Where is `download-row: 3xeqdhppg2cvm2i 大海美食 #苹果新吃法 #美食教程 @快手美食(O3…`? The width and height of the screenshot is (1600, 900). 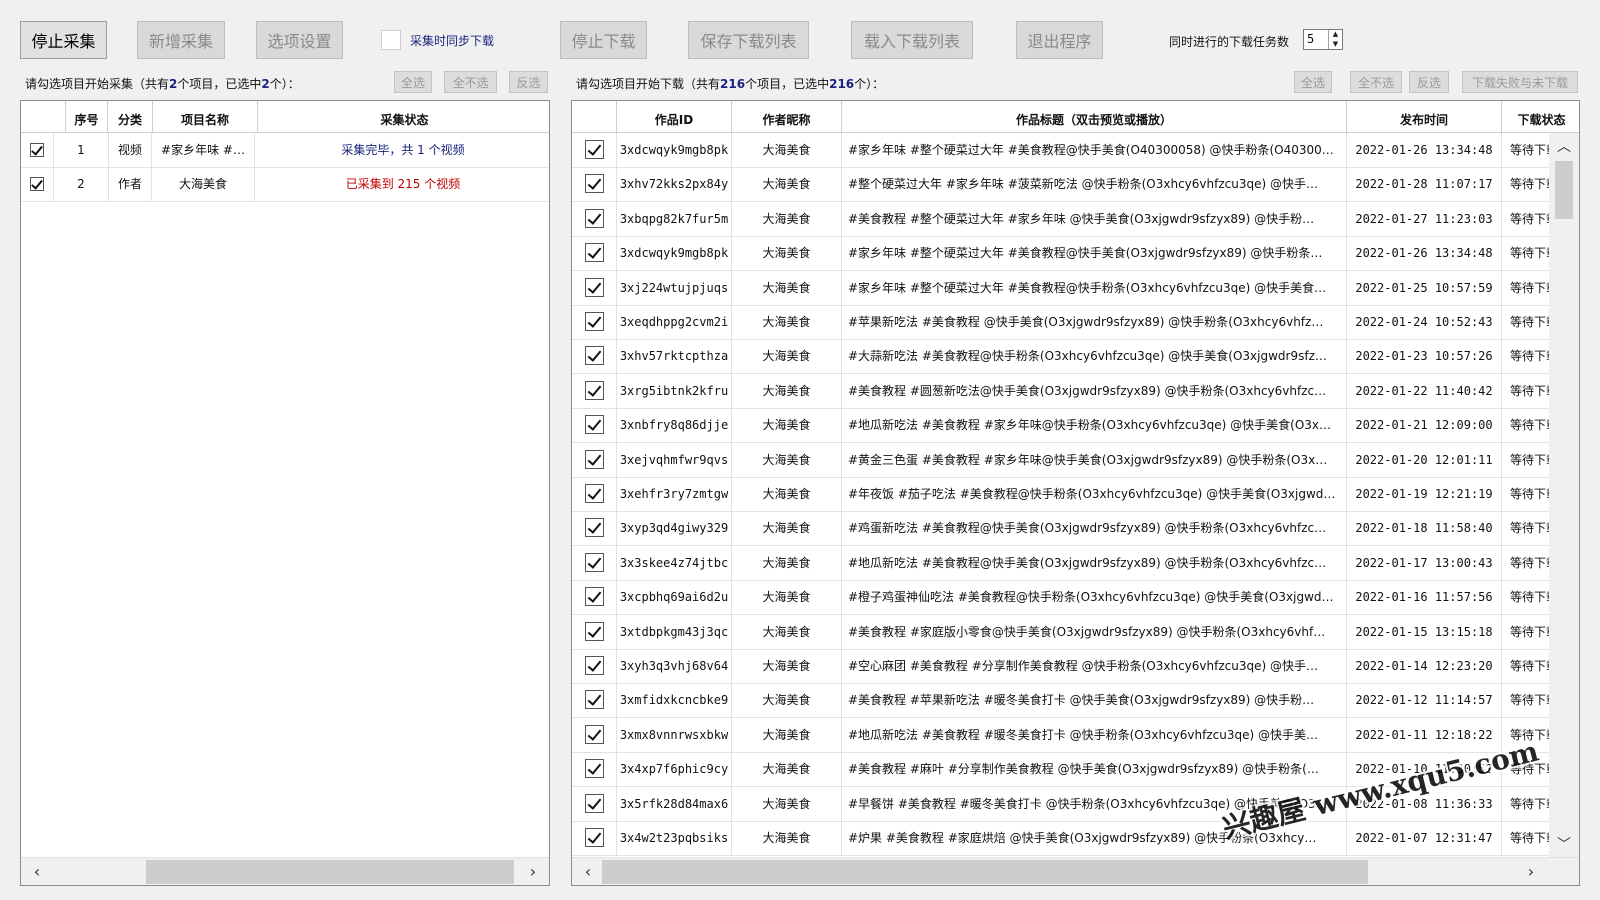
download-row: 3xeqdhppg2cvm2i 大海美食 #苹果新吃法 #美食教程 @快手美食(O3… is located at coordinates (1061, 322).